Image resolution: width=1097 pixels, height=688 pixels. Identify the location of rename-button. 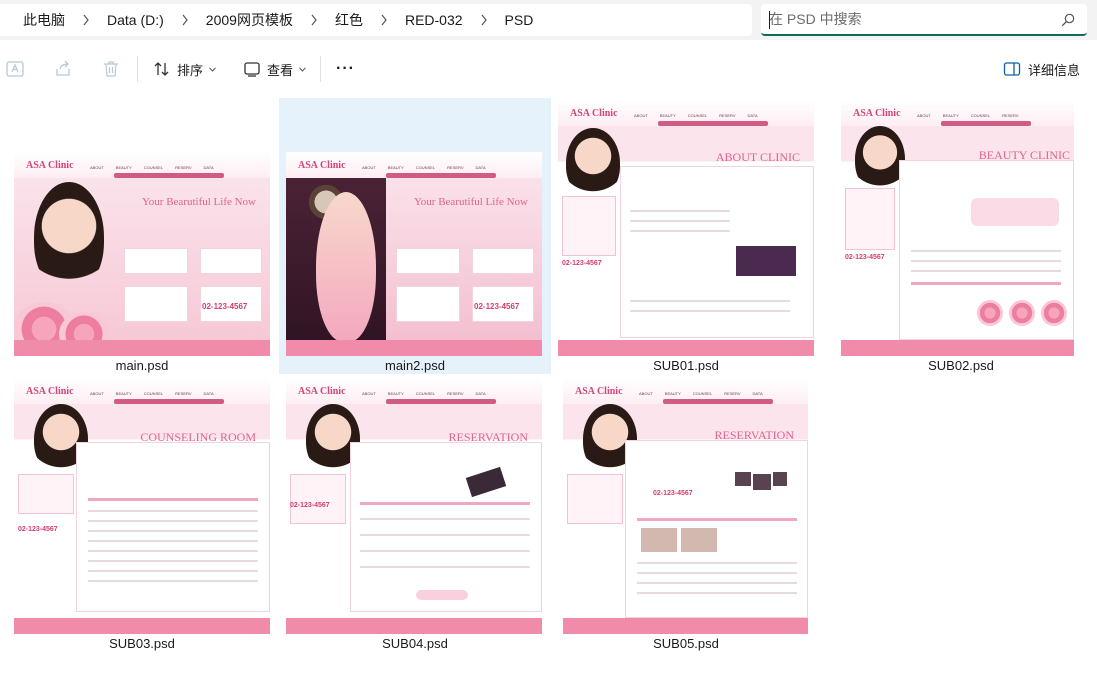
(15, 69).